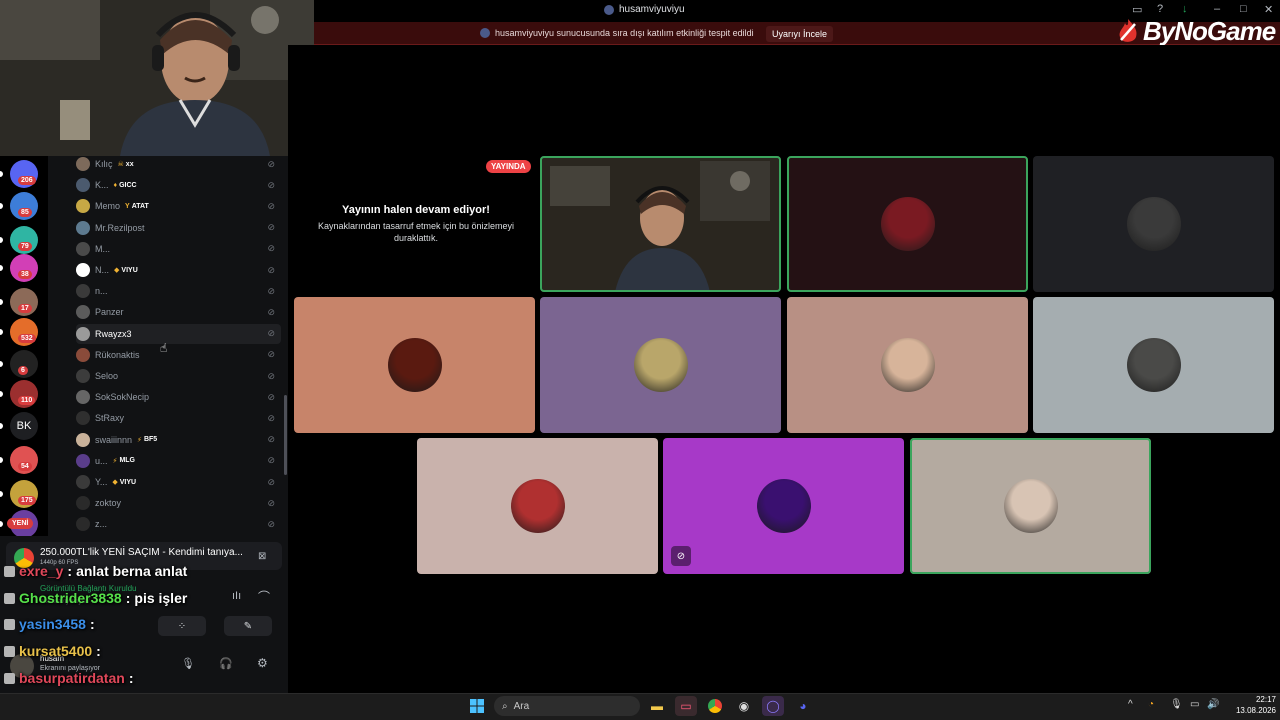  Describe the element at coordinates (117, 270) in the screenshot. I see `tag-icon: ◆` at that location.